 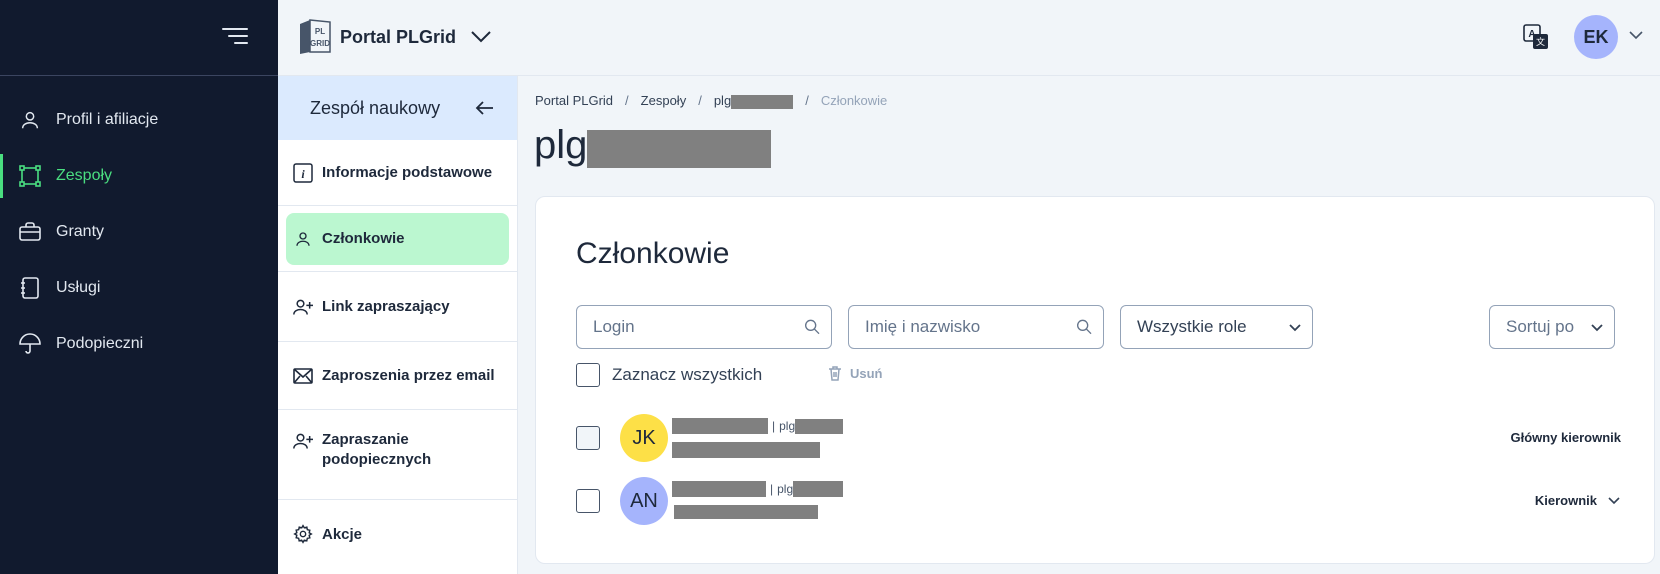 What do you see at coordinates (107, 119) in the screenshot?
I see `sidebar-item-label: Profil i afiliacje` at bounding box center [107, 119].